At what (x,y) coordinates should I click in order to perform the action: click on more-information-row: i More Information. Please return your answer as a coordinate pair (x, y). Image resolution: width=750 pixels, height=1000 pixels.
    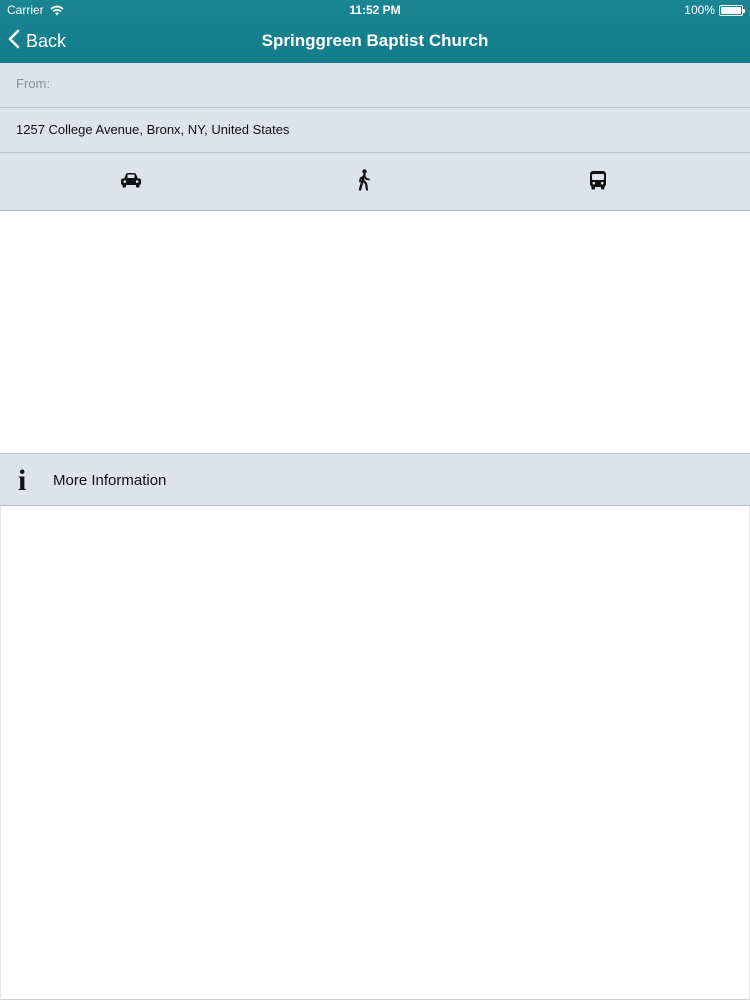
    Looking at the image, I should click on (375, 479).